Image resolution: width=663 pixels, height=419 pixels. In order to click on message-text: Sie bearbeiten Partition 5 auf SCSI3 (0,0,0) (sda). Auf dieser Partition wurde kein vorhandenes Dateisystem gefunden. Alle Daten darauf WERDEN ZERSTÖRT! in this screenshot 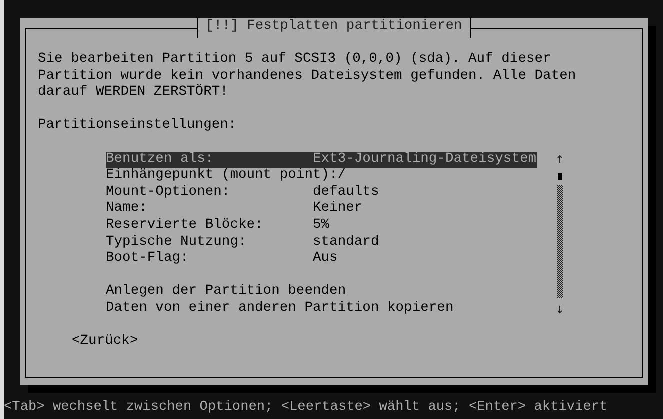, I will do `click(308, 77)`.